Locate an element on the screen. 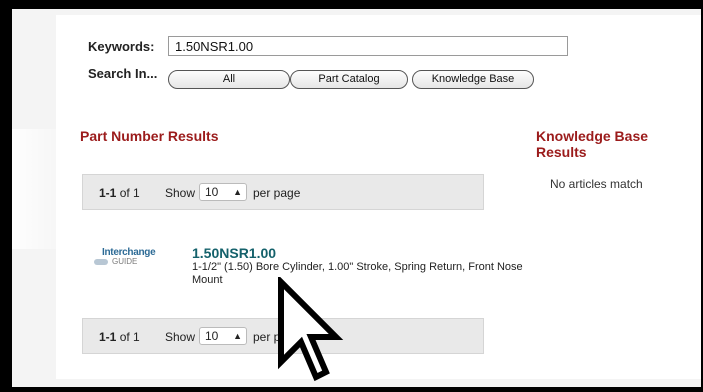 The height and width of the screenshot is (392, 703). keywords-label: Keywords: is located at coordinates (121, 46).